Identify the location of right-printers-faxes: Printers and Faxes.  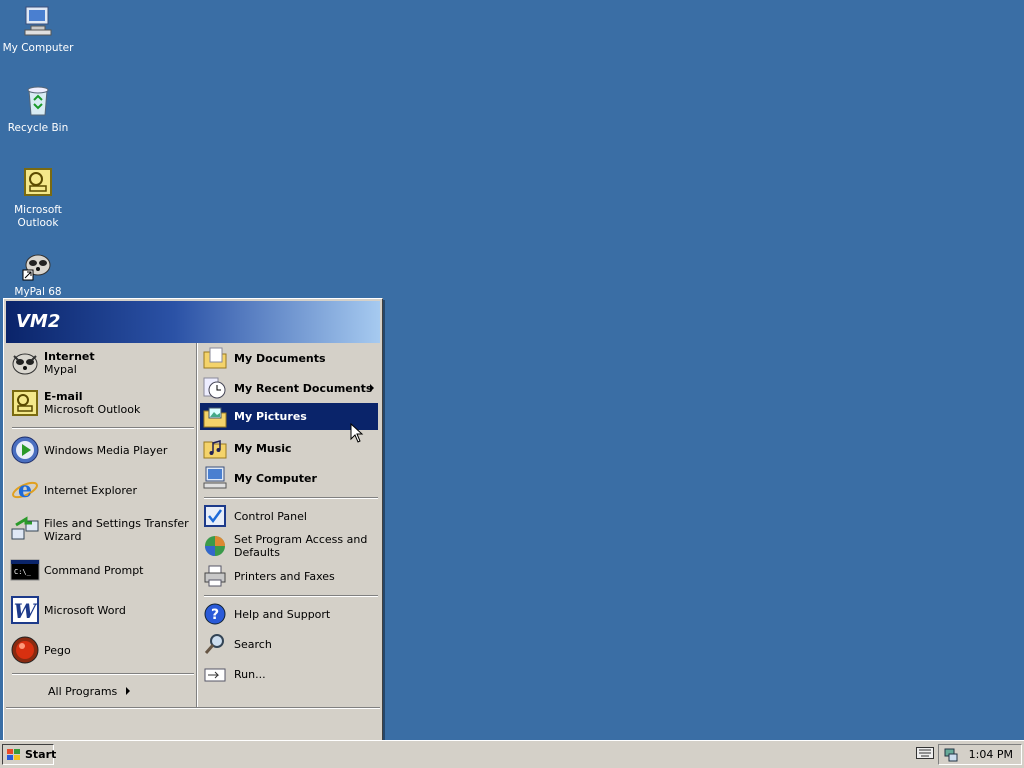
(289, 576).